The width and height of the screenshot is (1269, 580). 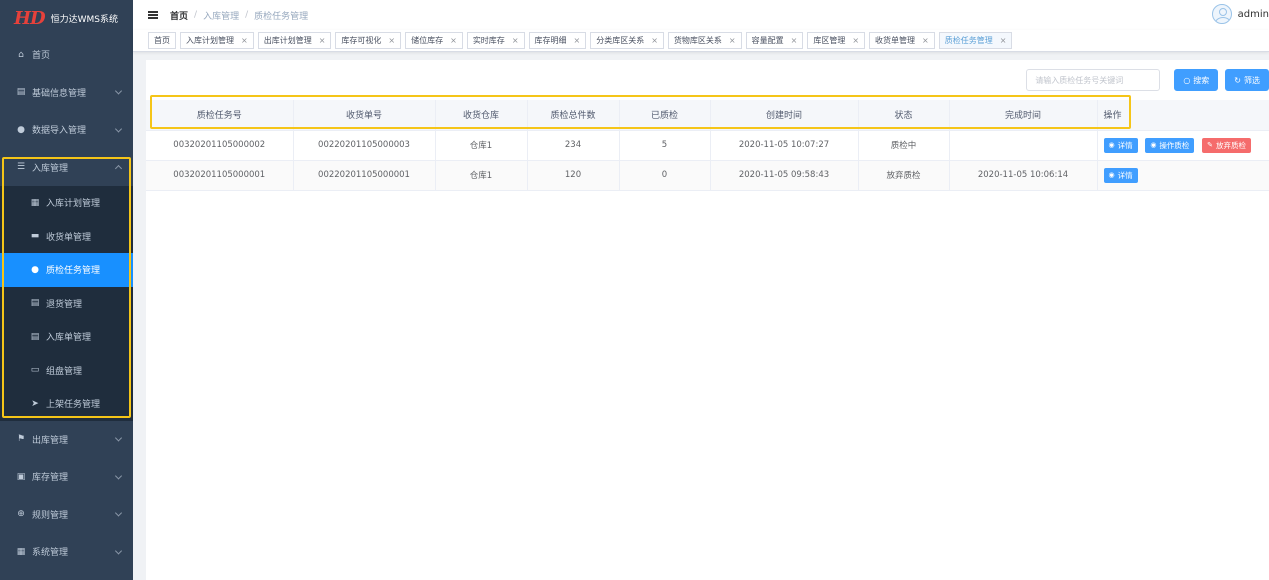 What do you see at coordinates (66, 304) in the screenshot?
I see `sidebar-item-returns: ▤ 退货管理` at bounding box center [66, 304].